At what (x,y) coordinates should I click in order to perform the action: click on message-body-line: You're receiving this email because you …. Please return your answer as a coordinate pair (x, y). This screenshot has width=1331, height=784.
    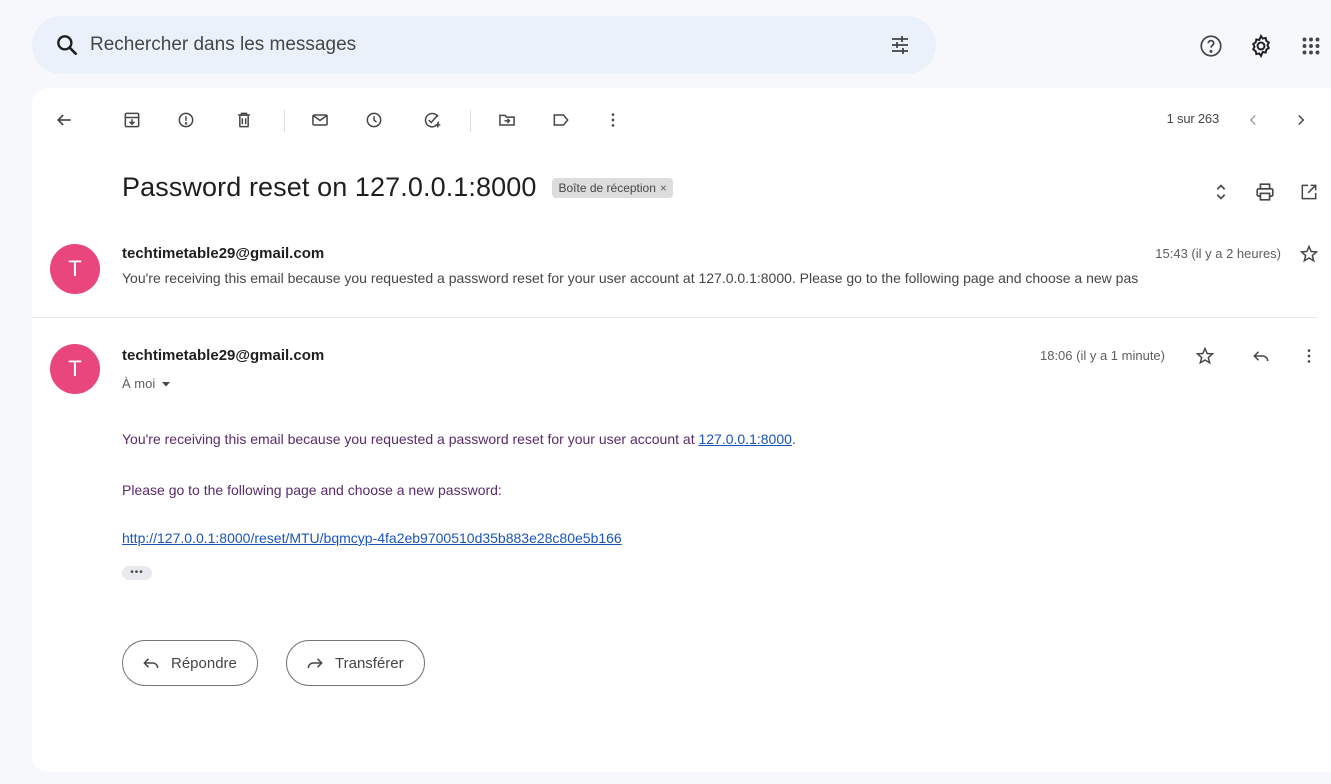
    Looking at the image, I should click on (459, 439).